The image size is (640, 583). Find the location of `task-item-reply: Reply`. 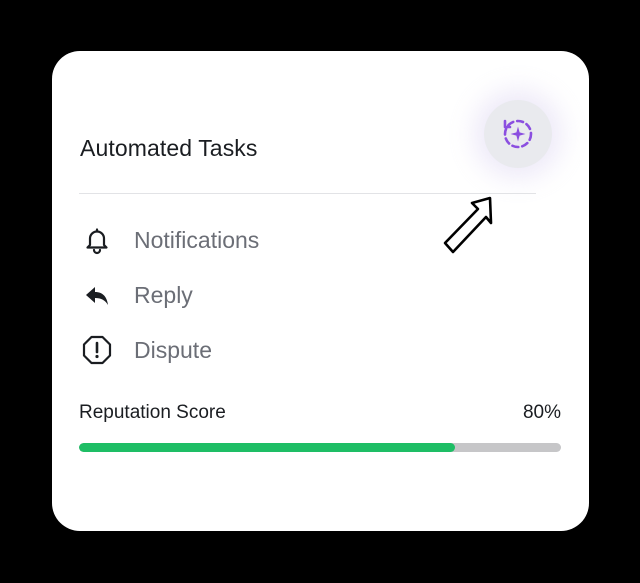

task-item-reply: Reply is located at coordinates (136, 295).